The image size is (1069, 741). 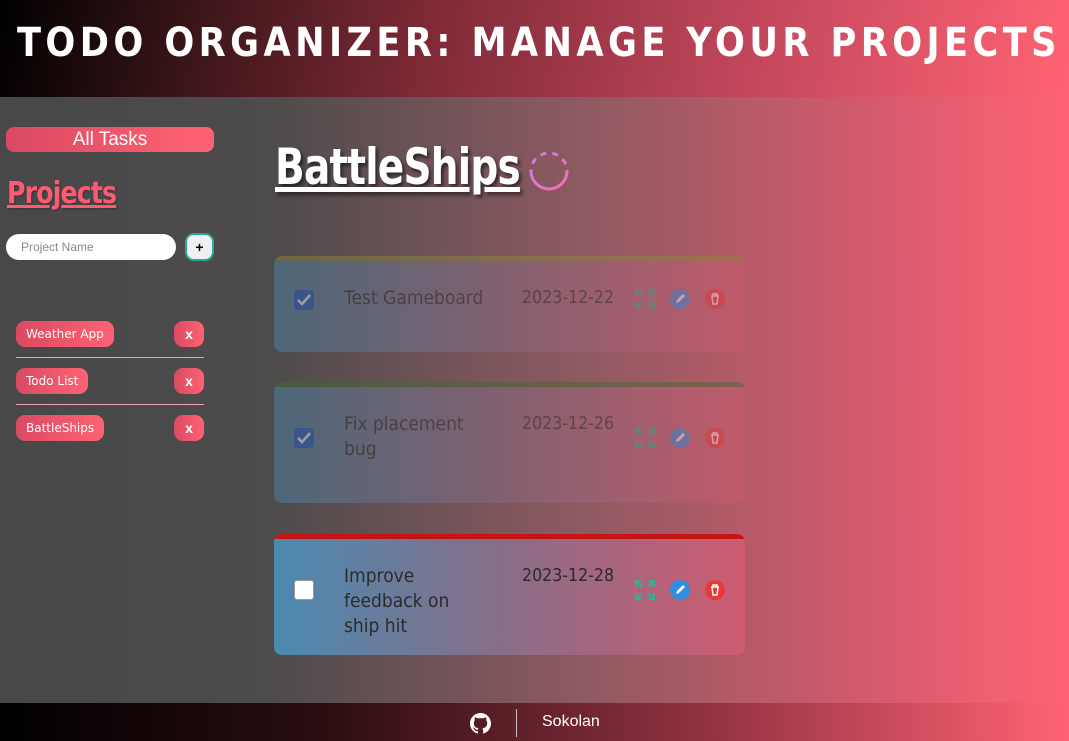 I want to click on project-item-battleships: BattleShips, so click(x=60, y=428).